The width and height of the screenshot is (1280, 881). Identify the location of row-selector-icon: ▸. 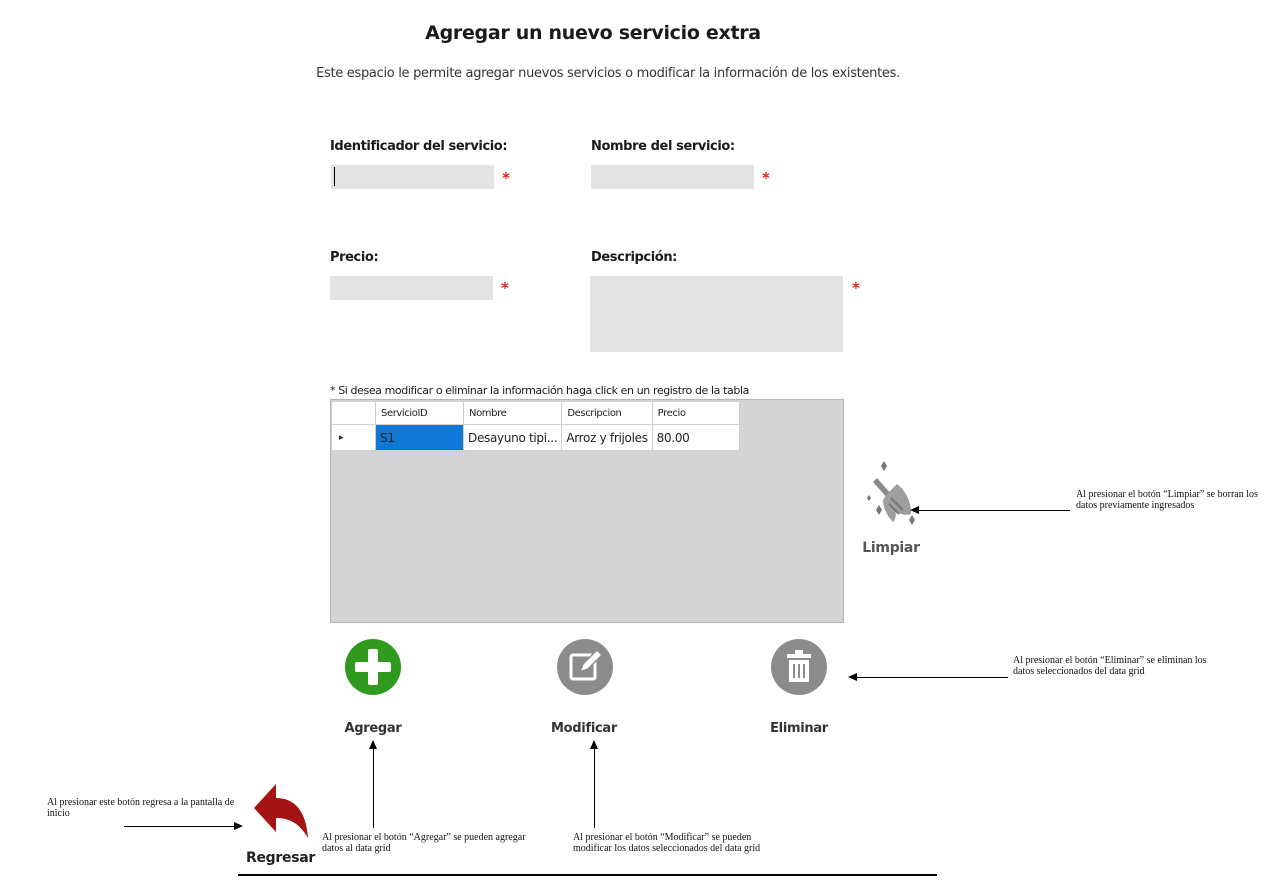
(353, 437).